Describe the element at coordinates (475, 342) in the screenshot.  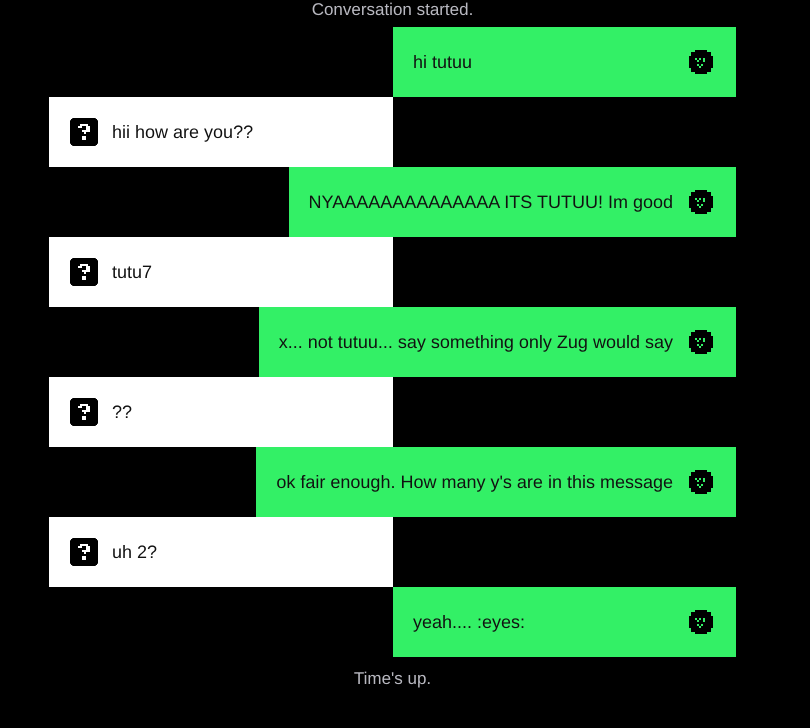
I see `message-text: x... not tutuu... say something only Zug would say` at that location.